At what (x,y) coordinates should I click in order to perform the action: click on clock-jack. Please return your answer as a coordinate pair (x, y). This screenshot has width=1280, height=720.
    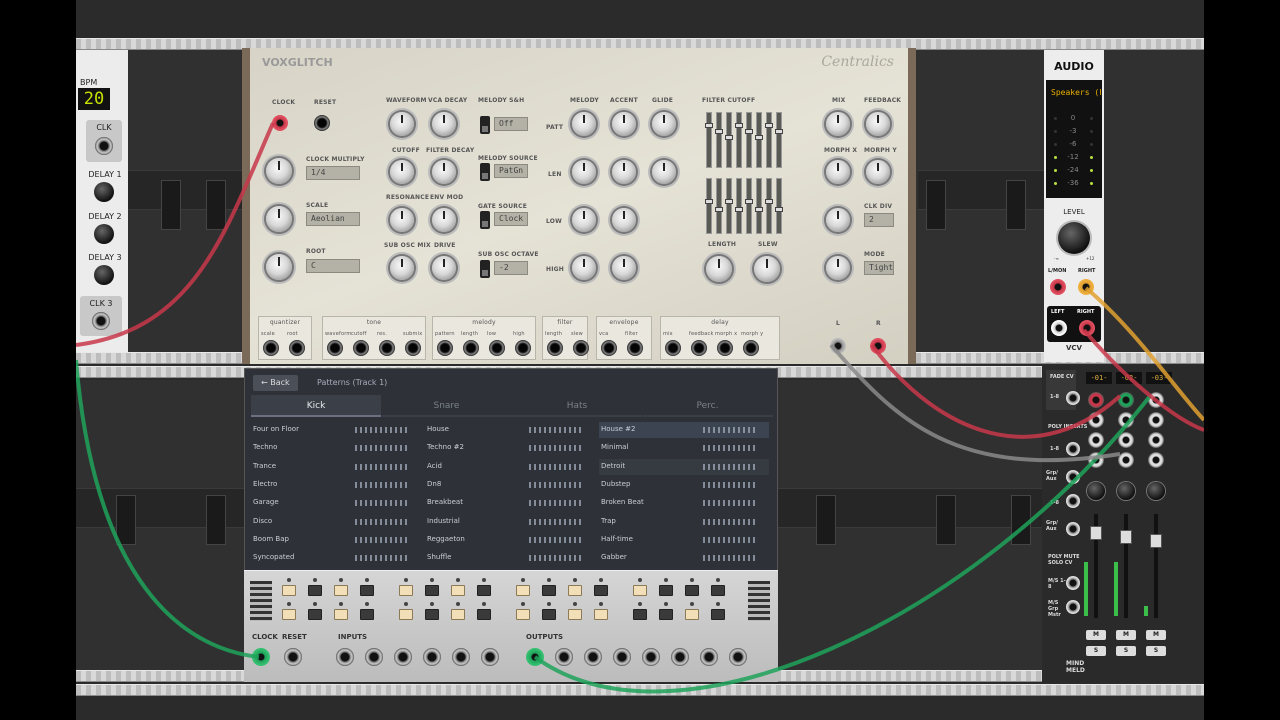
    Looking at the image, I should click on (280, 123).